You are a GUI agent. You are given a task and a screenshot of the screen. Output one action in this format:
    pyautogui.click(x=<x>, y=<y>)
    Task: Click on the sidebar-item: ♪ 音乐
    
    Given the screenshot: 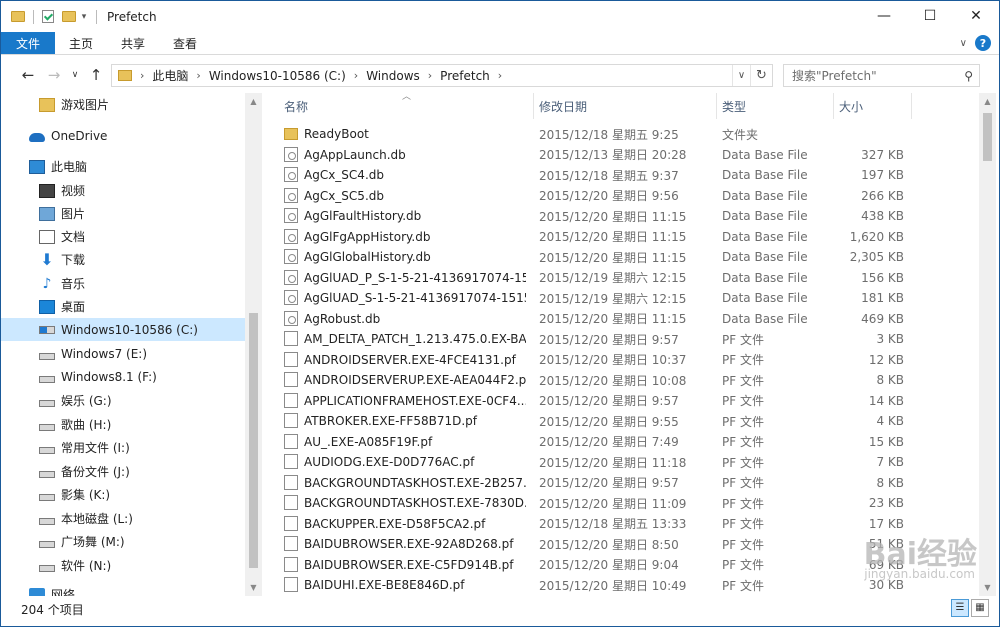 What is the action you would take?
    pyautogui.click(x=123, y=283)
    